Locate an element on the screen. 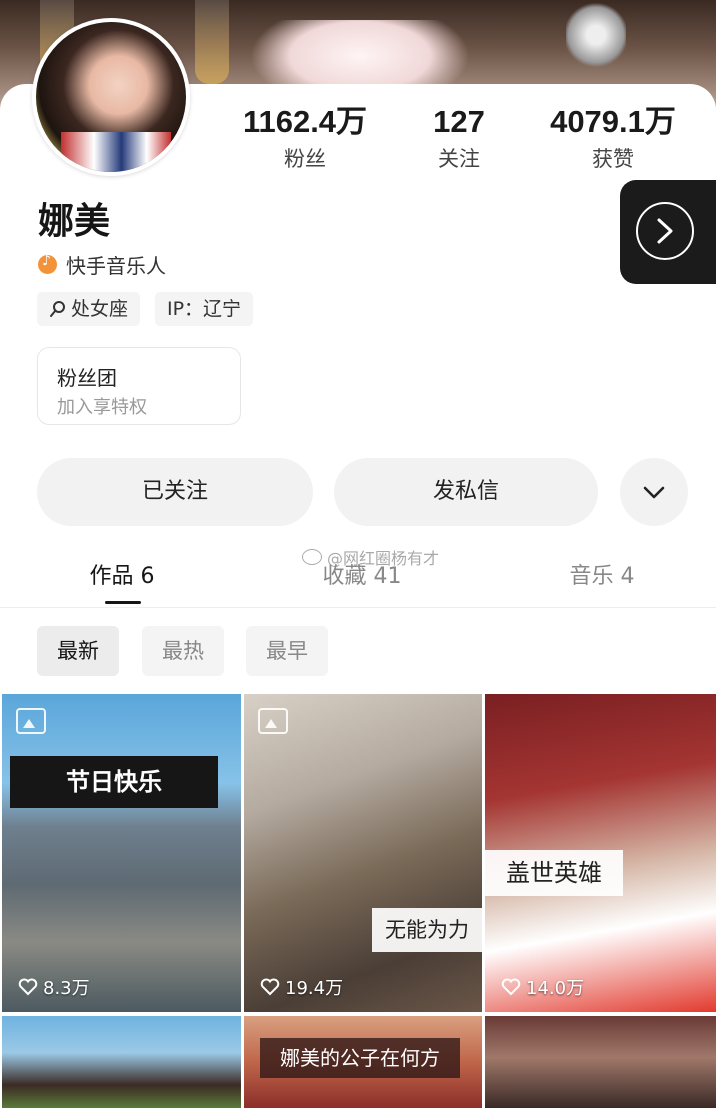 The height and width of the screenshot is (1108, 716). fan-club-subtitle: 加入享特权 is located at coordinates (102, 407).